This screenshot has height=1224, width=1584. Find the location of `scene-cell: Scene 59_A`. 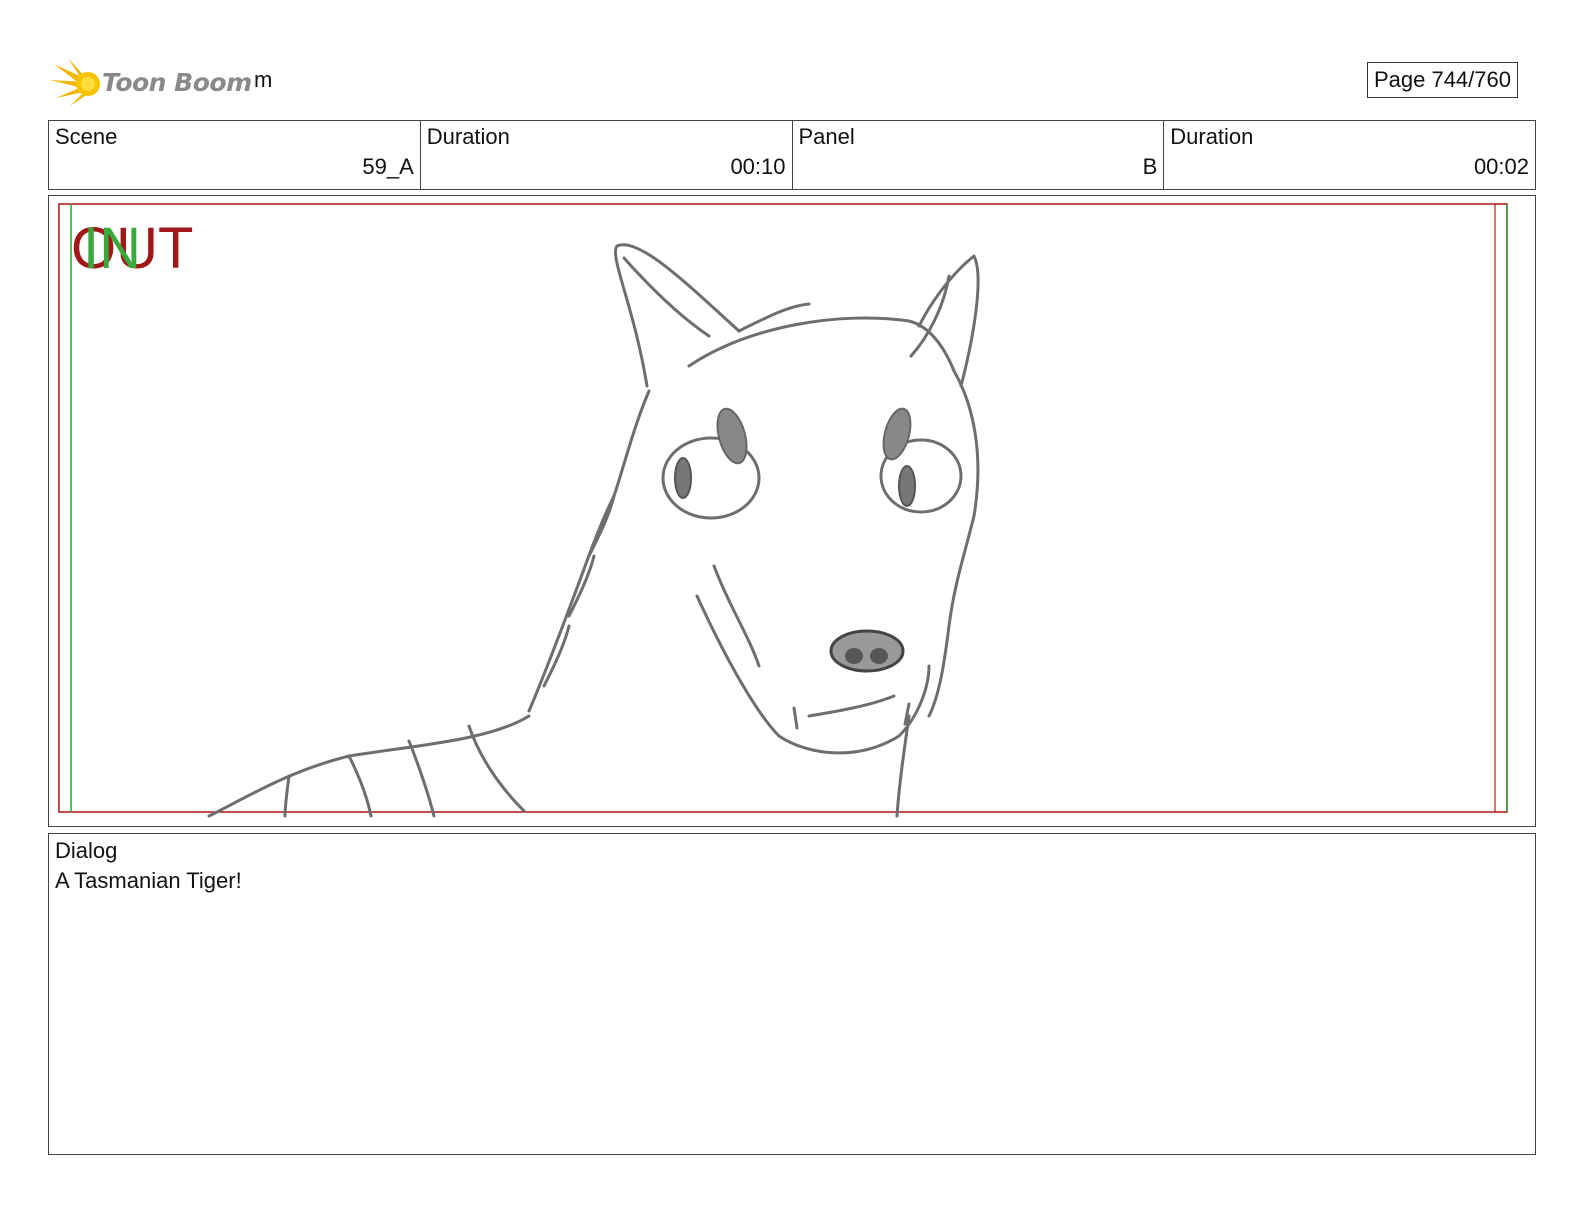

scene-cell: Scene 59_A is located at coordinates (235, 155).